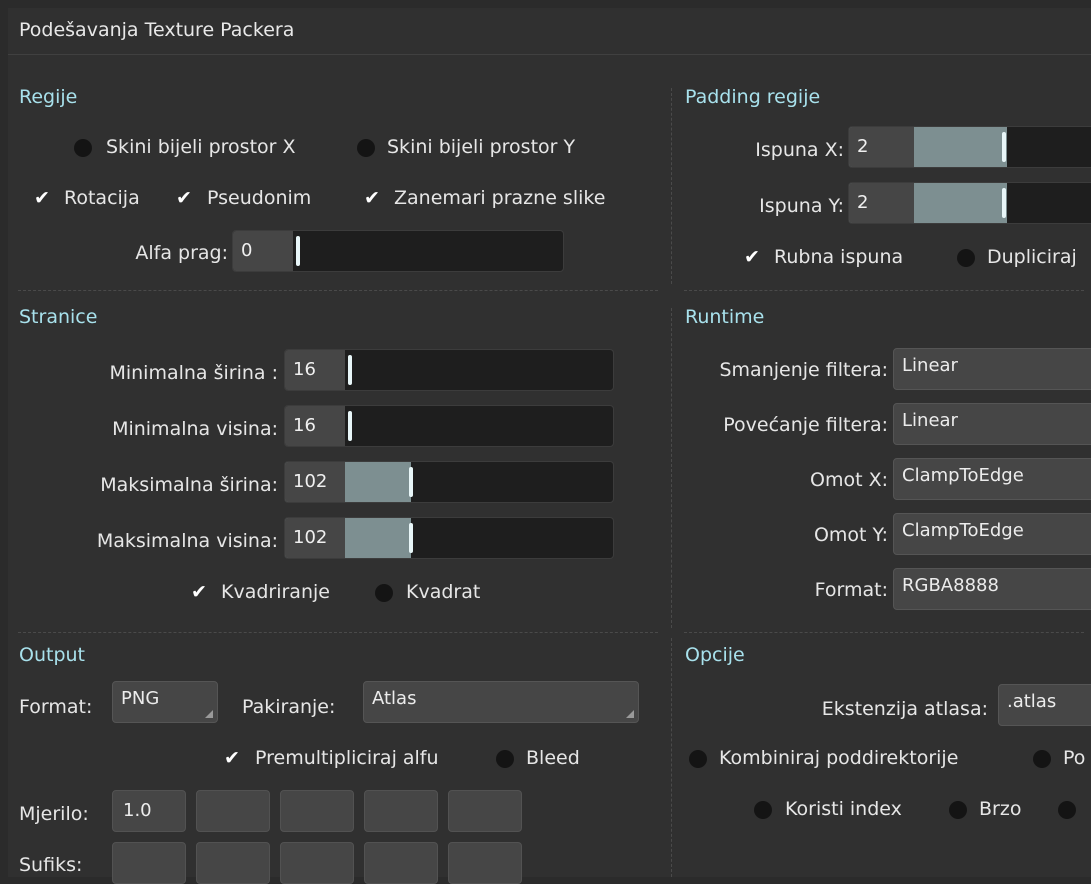 This screenshot has width=1091, height=884. What do you see at coordinates (259, 198) in the screenshot?
I see `checkbox-label: Pseudonim` at bounding box center [259, 198].